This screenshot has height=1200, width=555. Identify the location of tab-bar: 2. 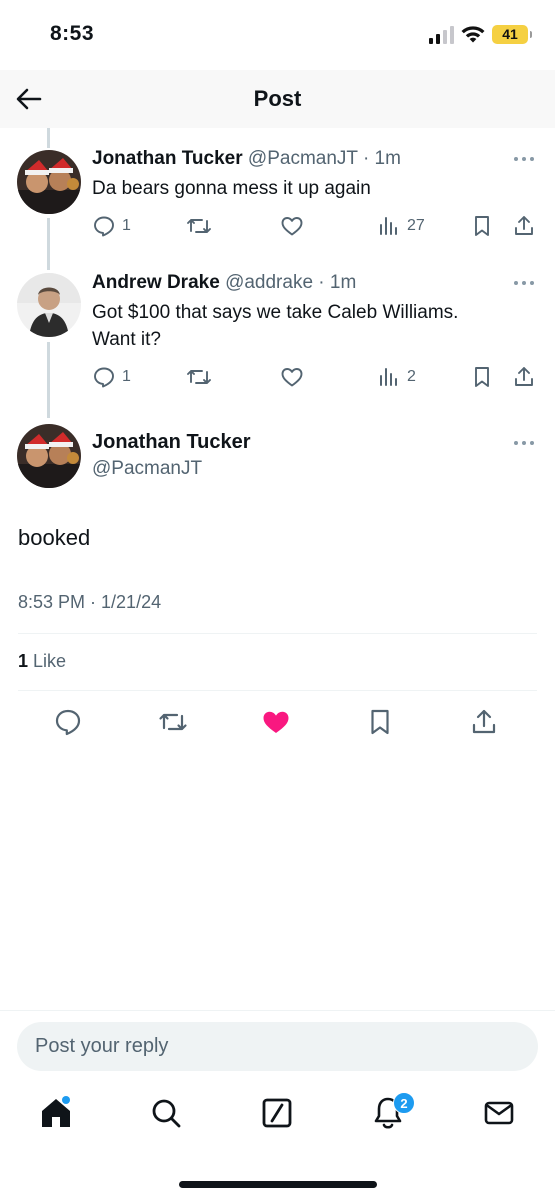
(277, 1115).